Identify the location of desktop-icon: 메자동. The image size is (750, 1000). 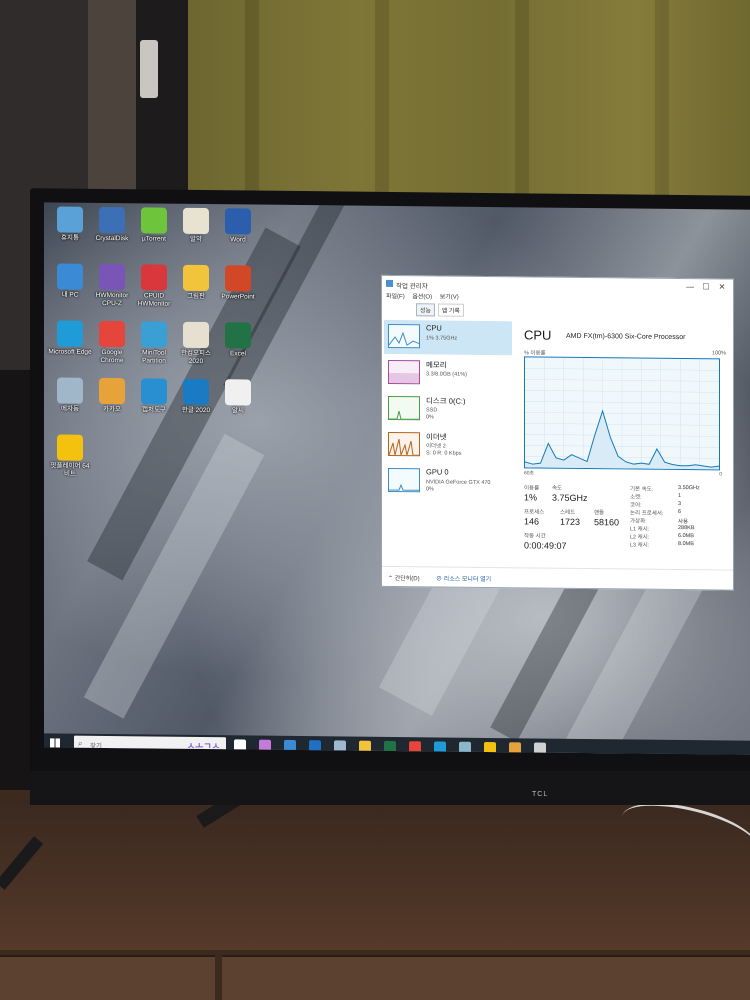
(70, 395).